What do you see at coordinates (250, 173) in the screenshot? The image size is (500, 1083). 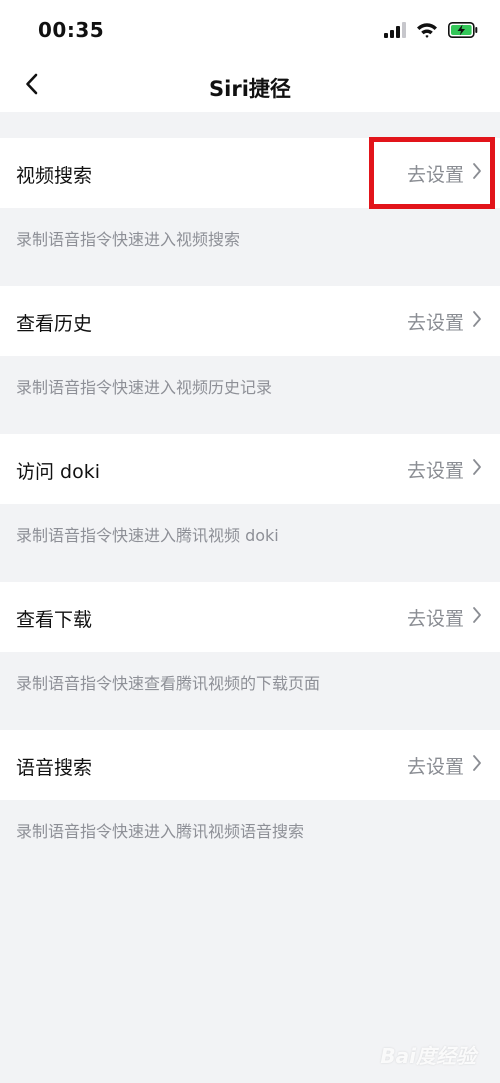 I see `list-item: 视频搜索 去设置` at bounding box center [250, 173].